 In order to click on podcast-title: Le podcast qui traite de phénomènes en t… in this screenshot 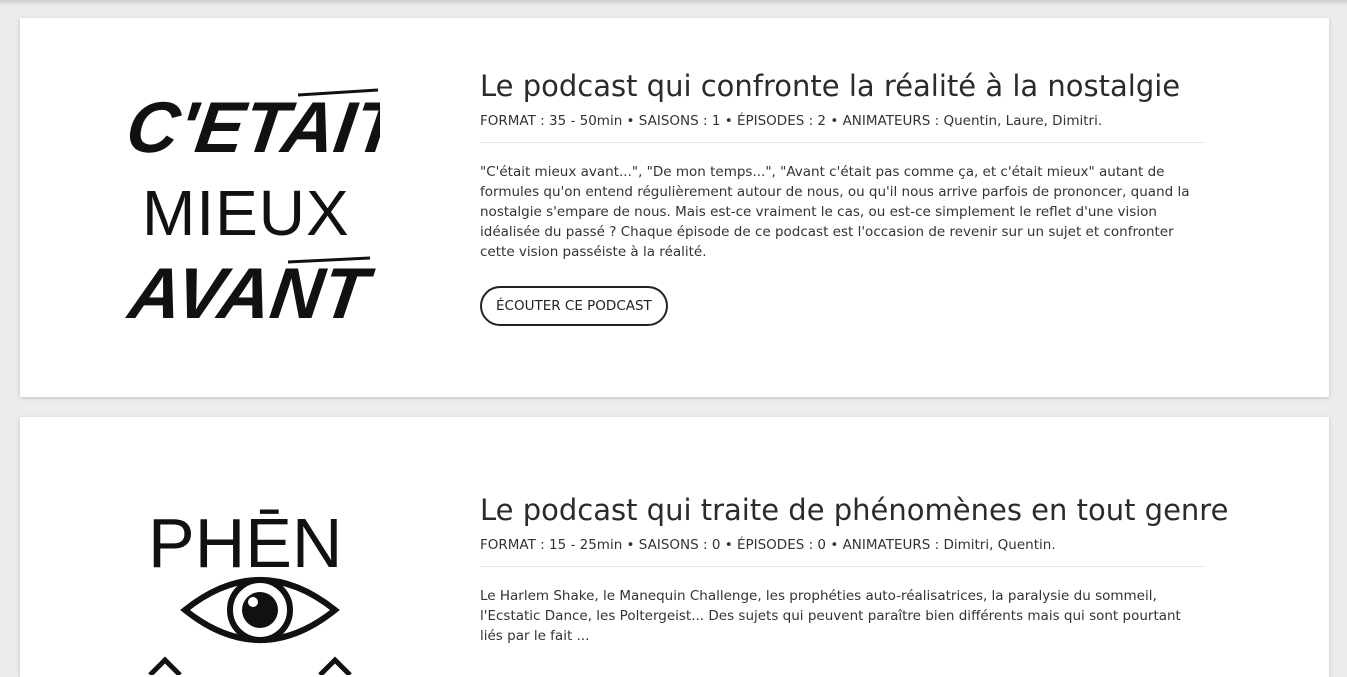, I will do `click(854, 510)`.